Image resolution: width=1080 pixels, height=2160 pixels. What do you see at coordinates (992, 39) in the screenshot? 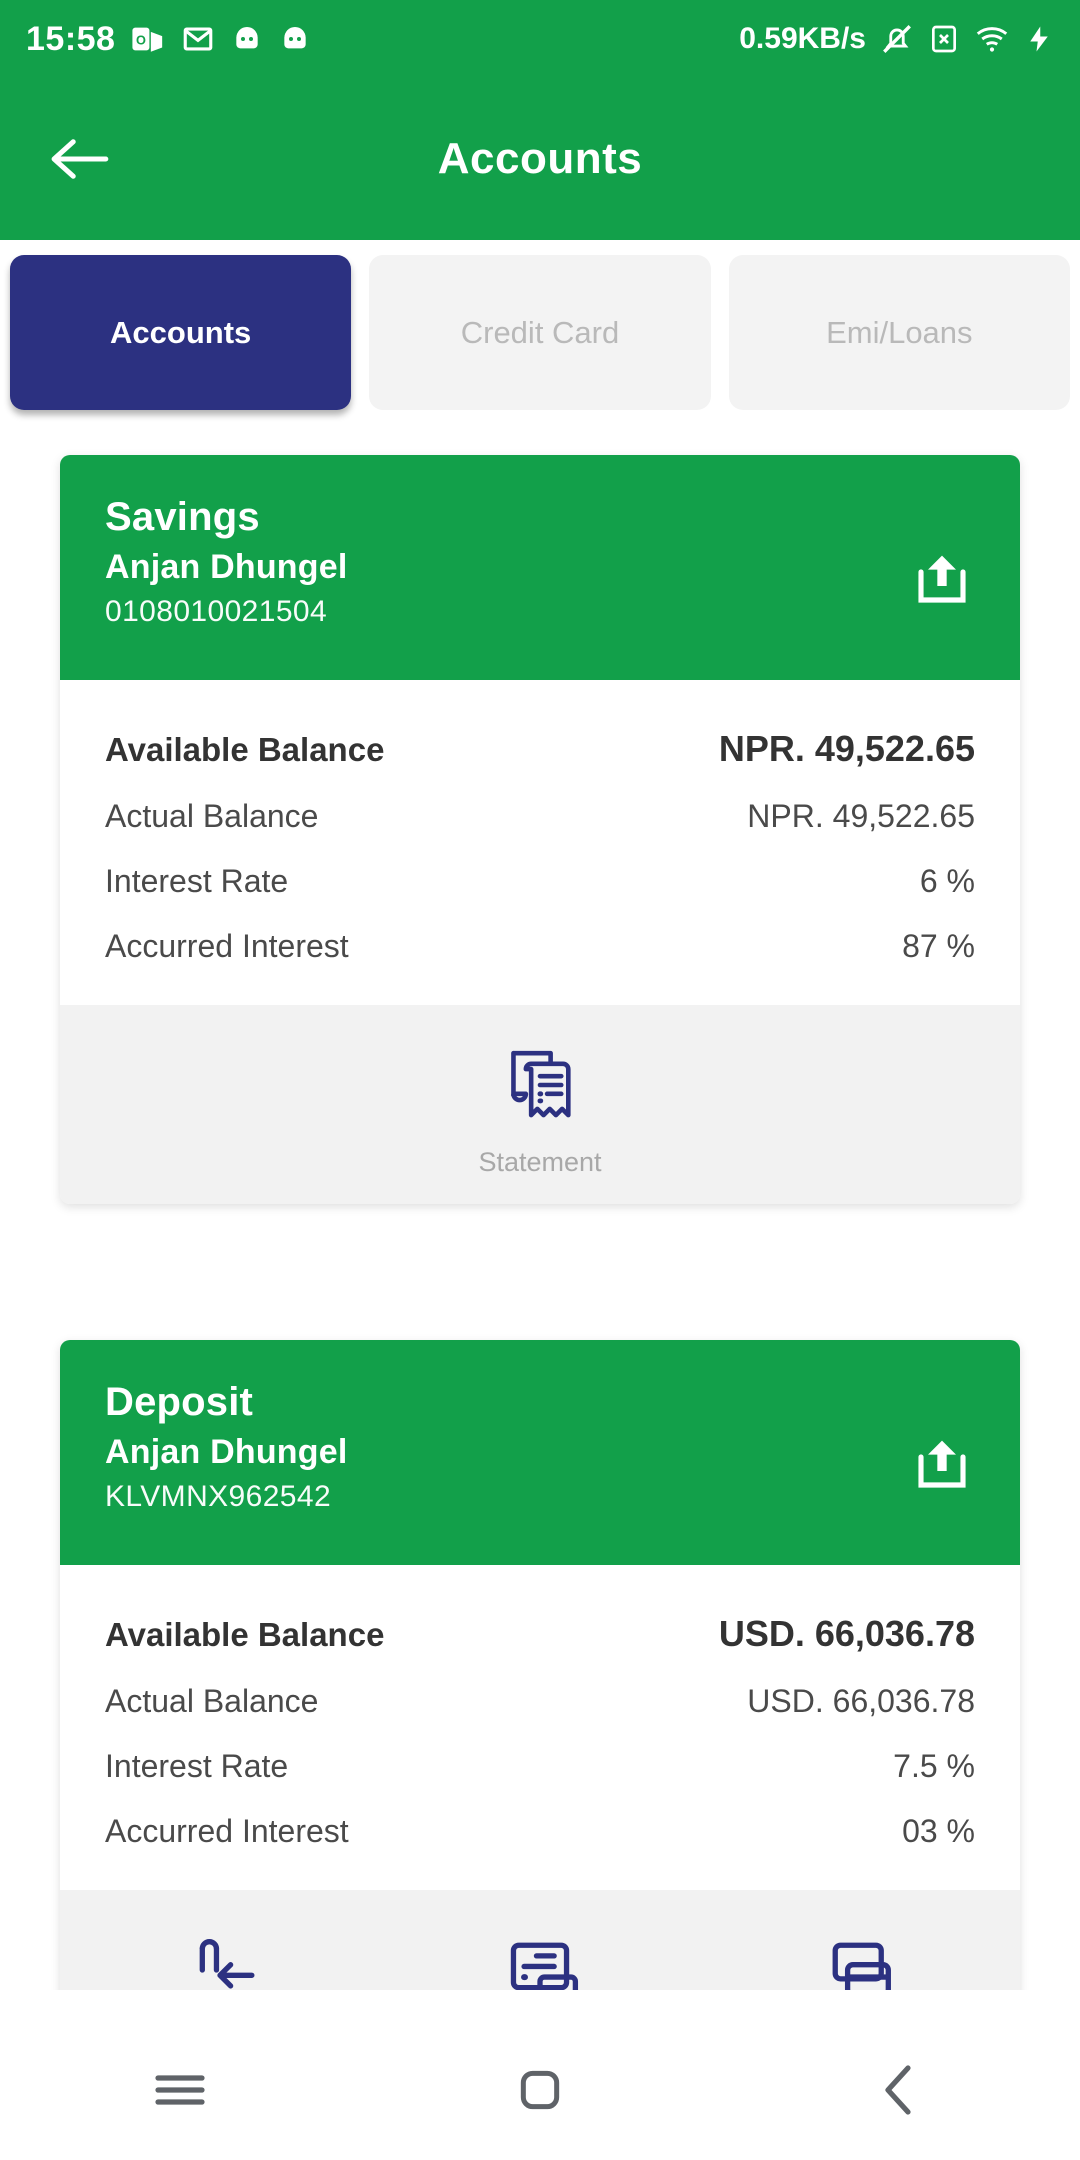
I see `wifi-icon` at bounding box center [992, 39].